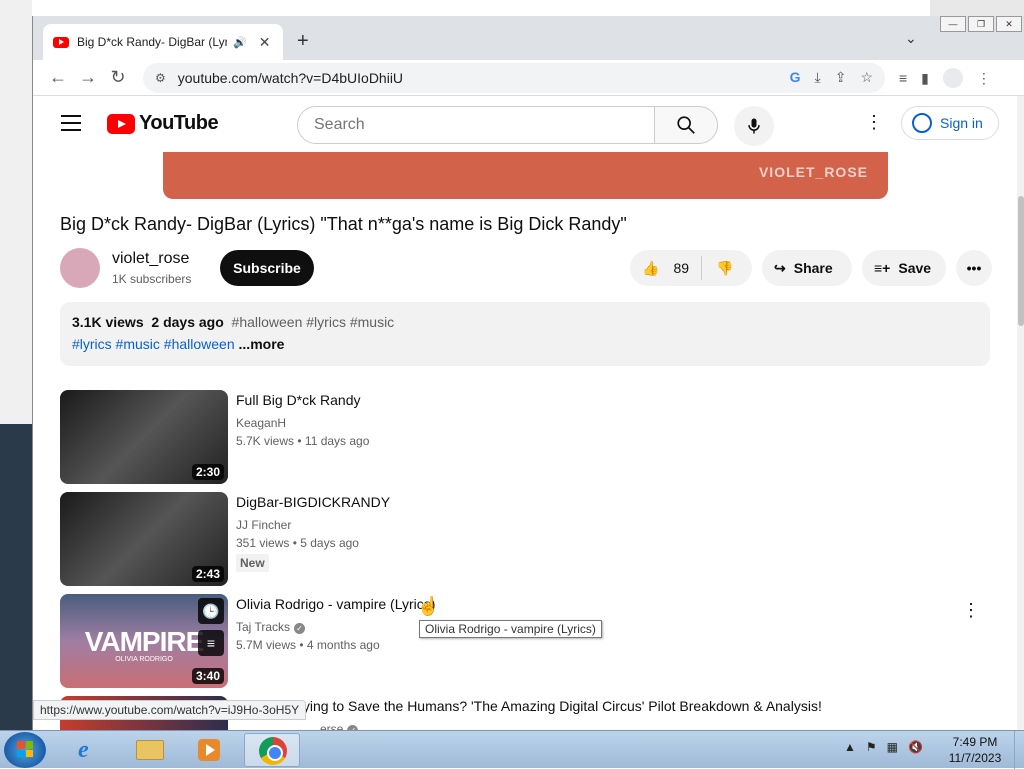  I want to click on chrome-taskbar-button, so click(272, 750).